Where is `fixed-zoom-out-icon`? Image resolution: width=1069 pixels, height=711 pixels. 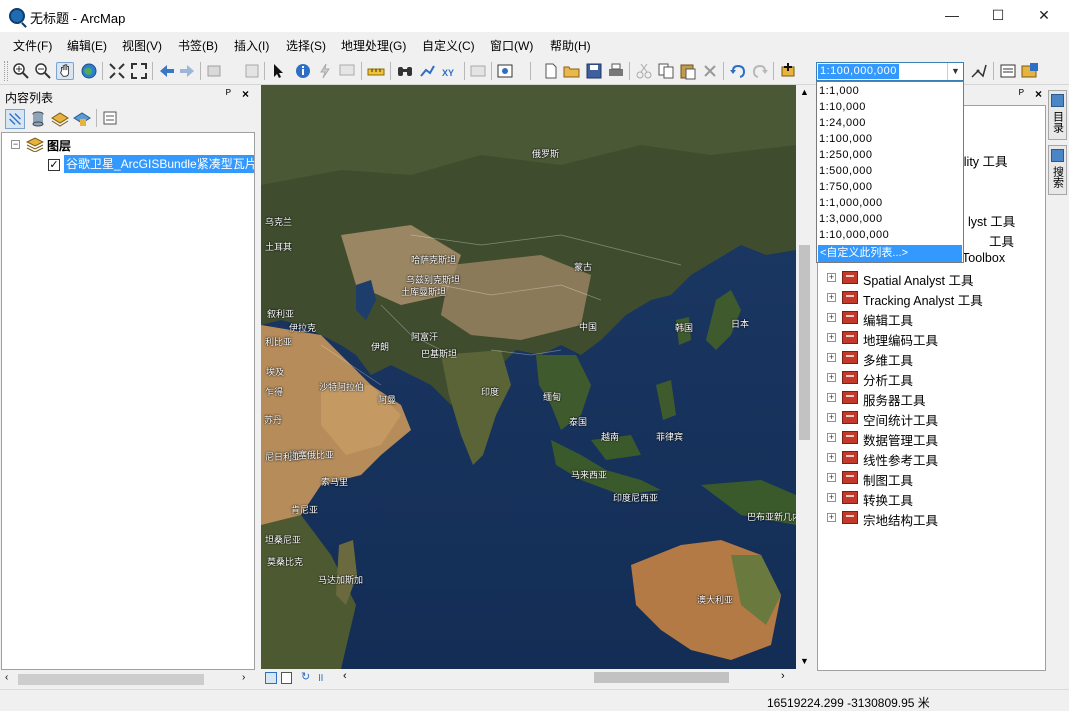 fixed-zoom-out-icon is located at coordinates (139, 71).